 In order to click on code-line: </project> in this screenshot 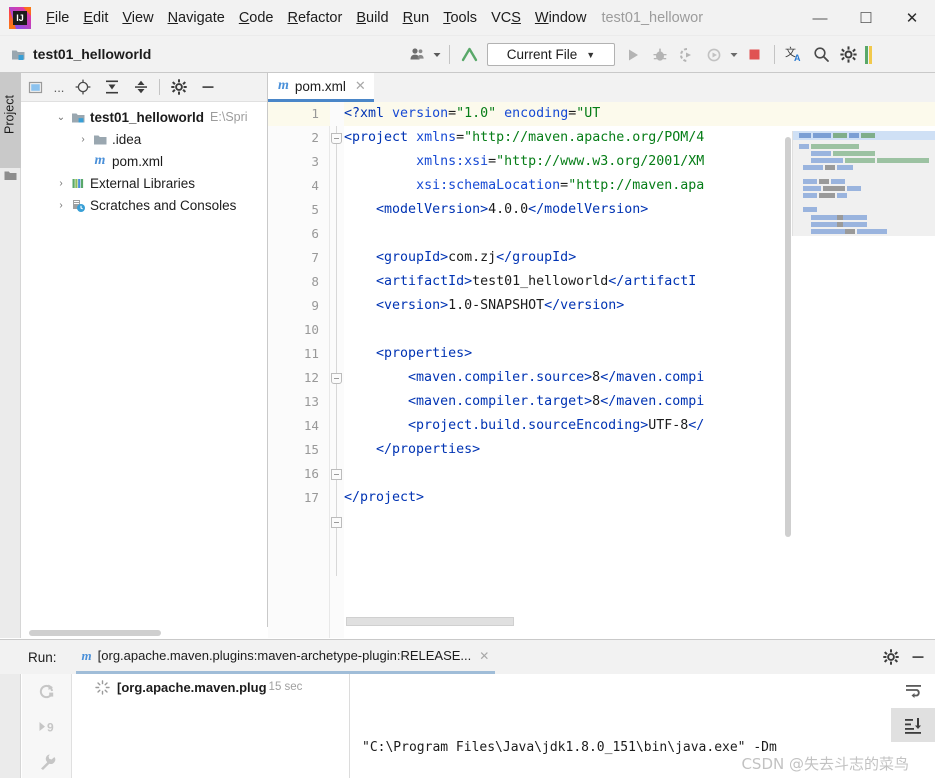, I will do `click(384, 498)`.